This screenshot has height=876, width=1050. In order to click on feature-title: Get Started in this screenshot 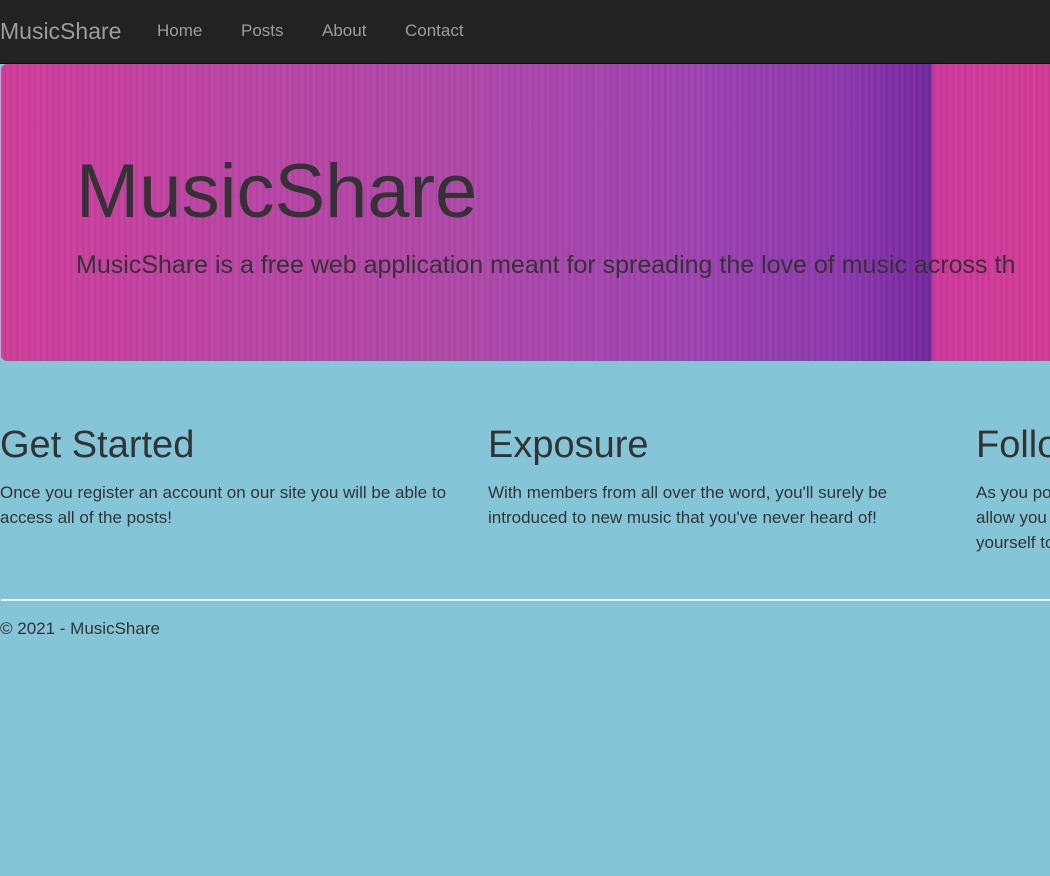, I will do `click(97, 445)`.